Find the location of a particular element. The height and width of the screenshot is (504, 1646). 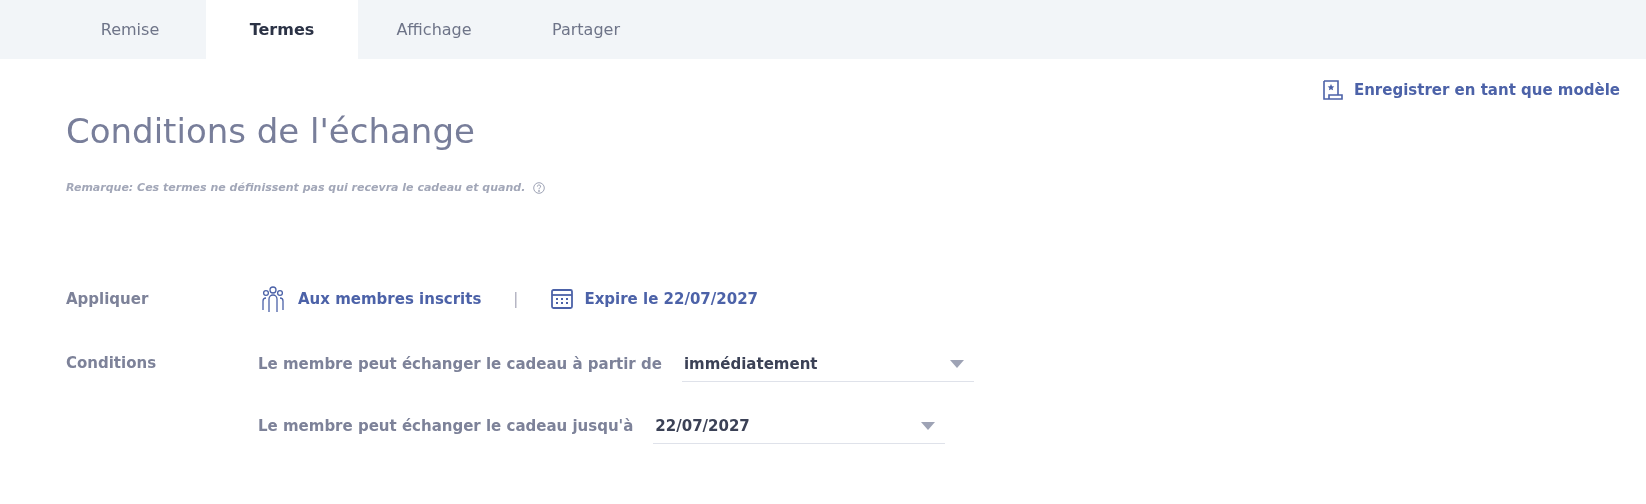

condition-text: Le membre peut échanger le cadeau à partir de is located at coordinates (460, 364).